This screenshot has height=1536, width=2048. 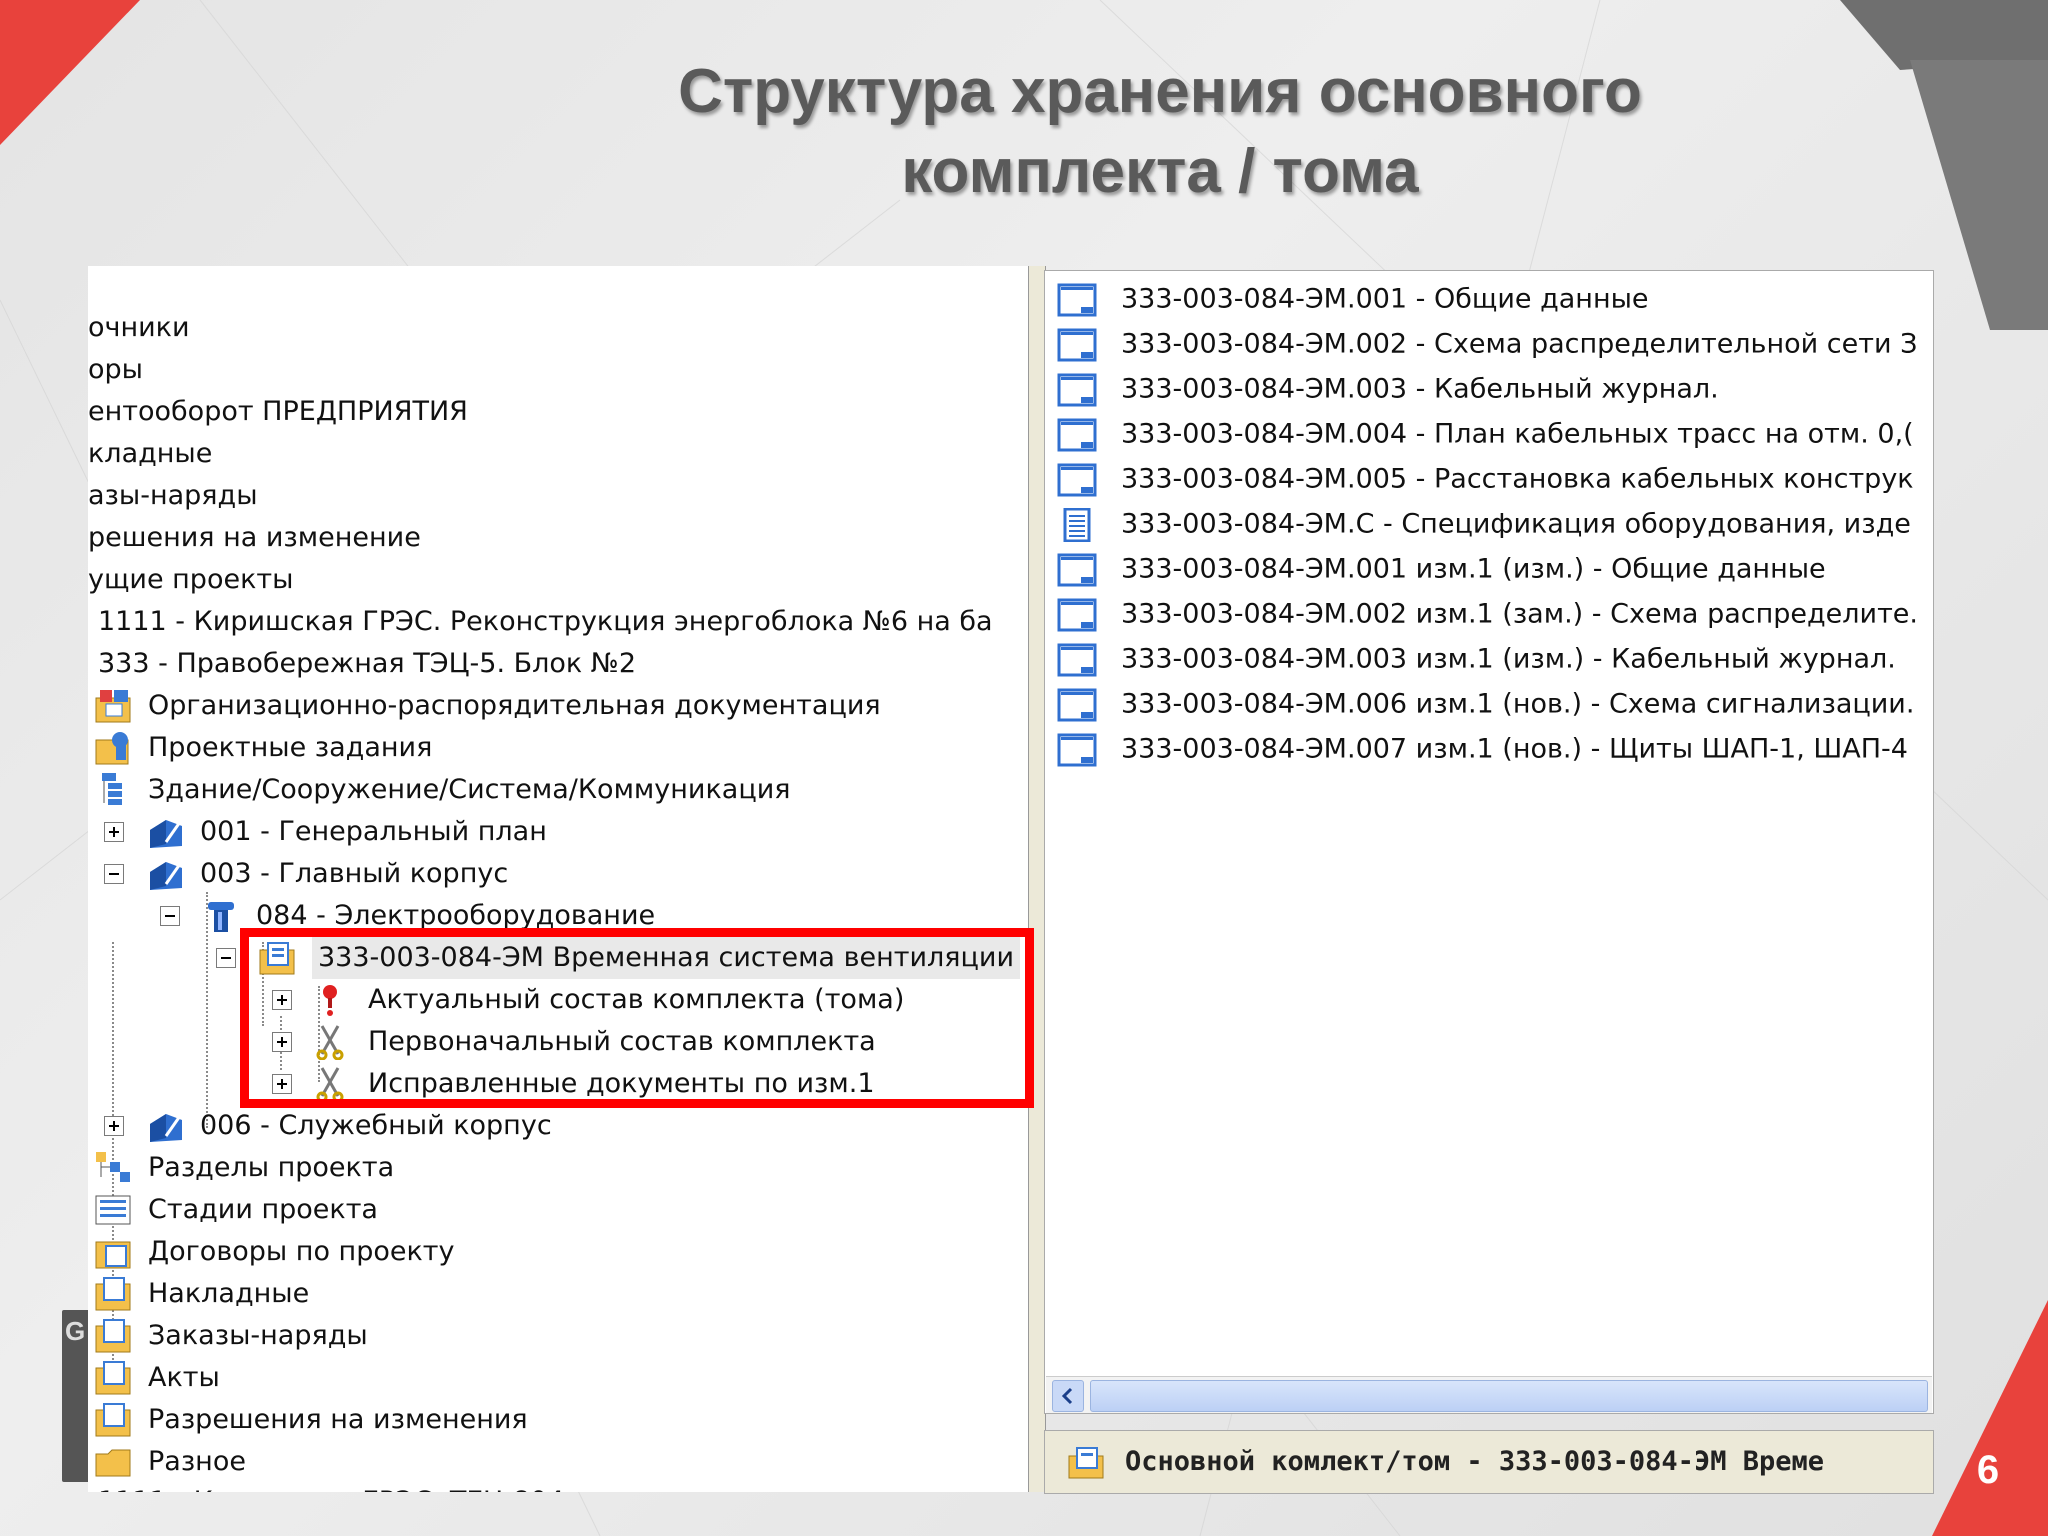 I want to click on tree-item-label: 001 - Генеральный план, so click(x=373, y=831).